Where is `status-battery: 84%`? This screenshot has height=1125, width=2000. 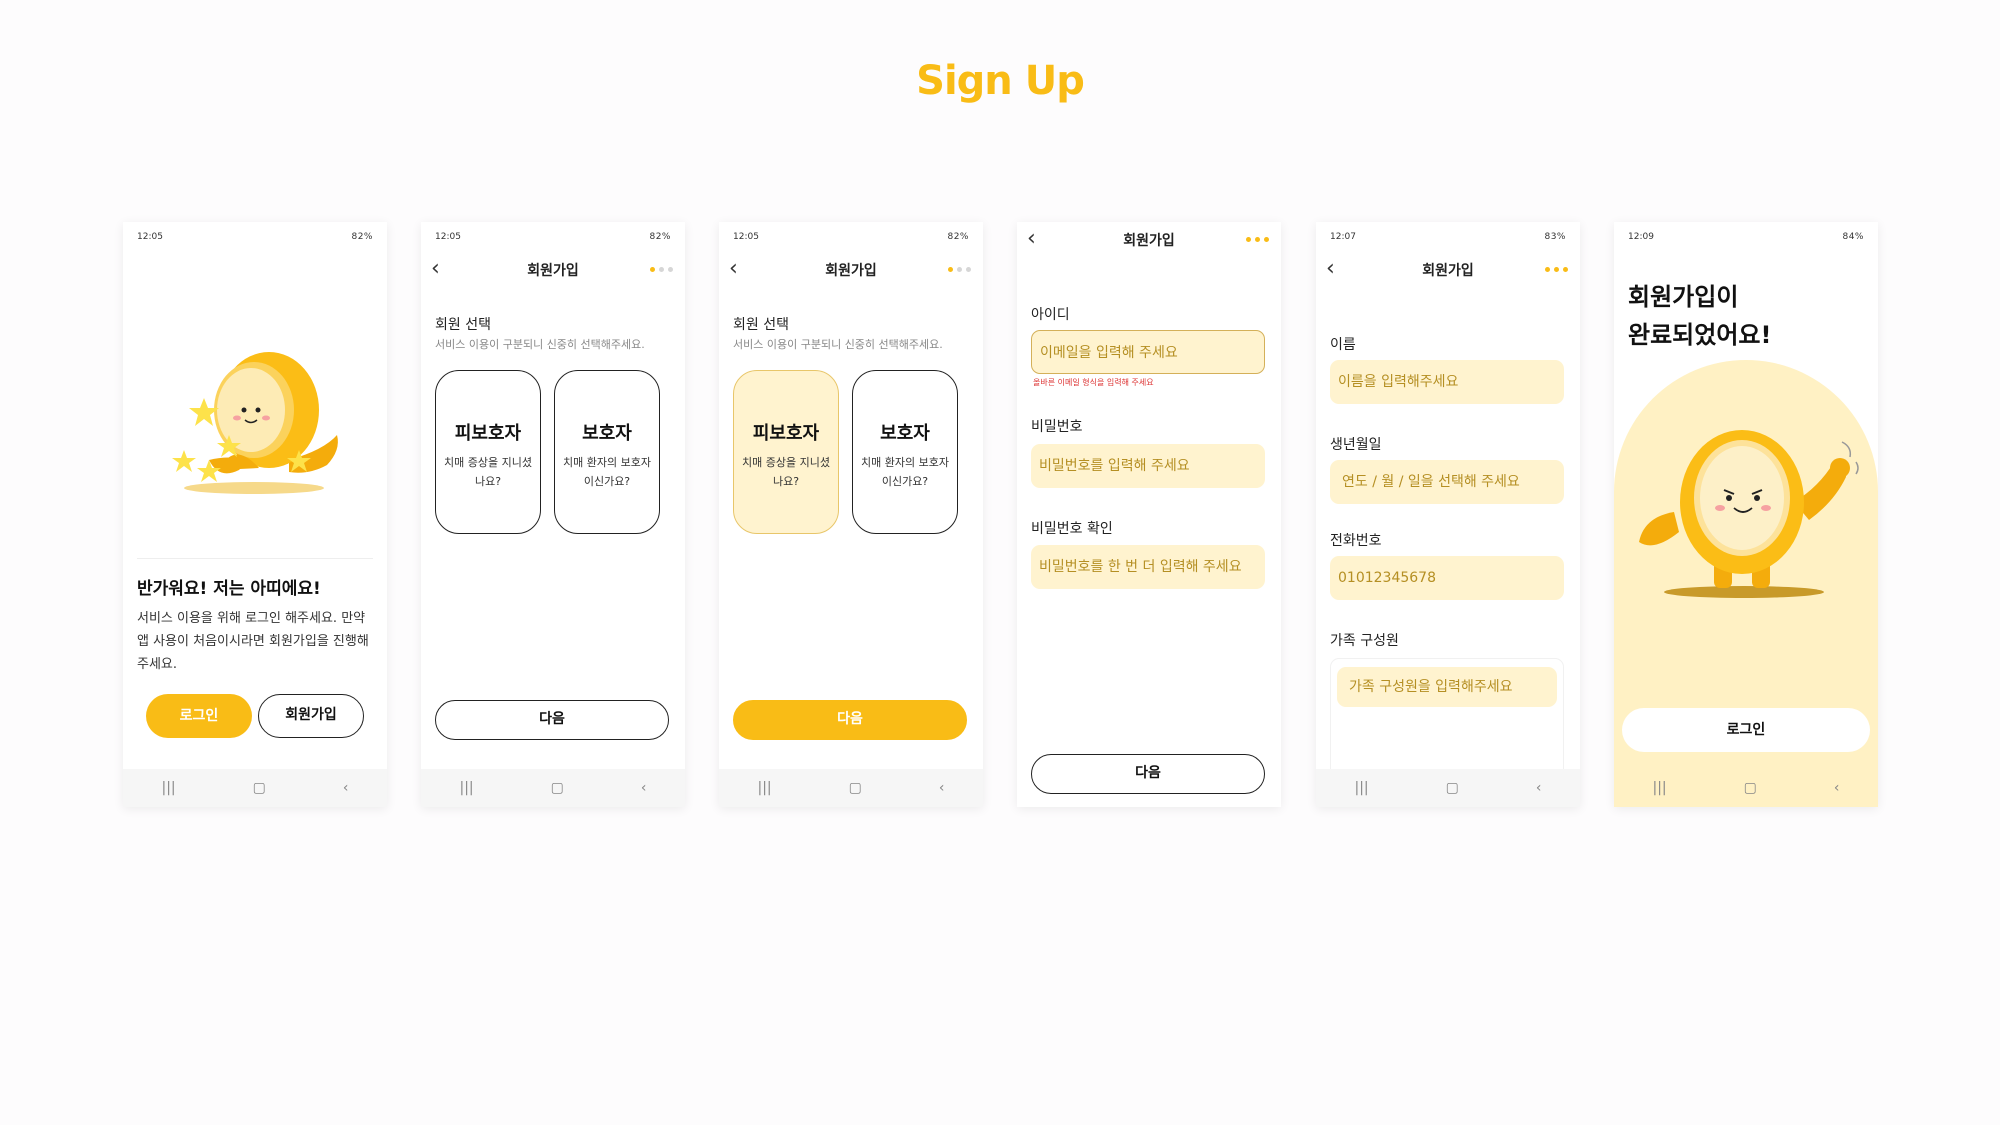 status-battery: 84% is located at coordinates (1853, 237).